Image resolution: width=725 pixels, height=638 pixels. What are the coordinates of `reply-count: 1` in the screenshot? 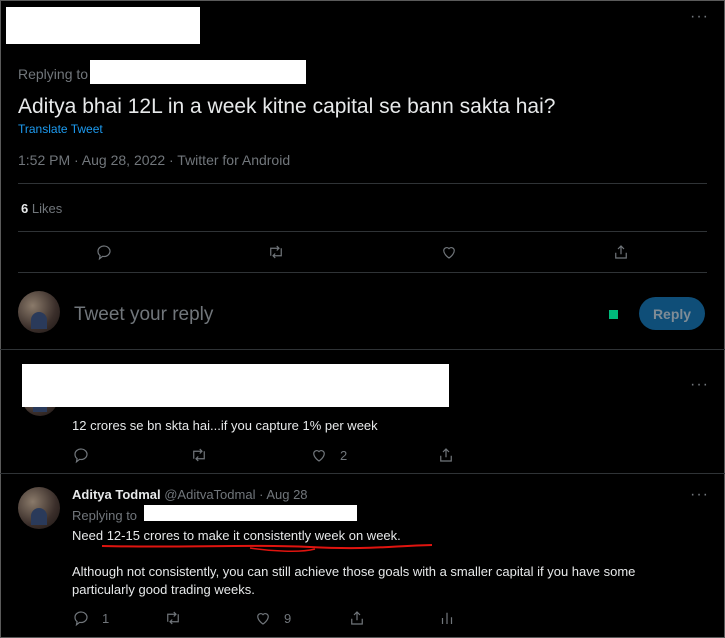 It's located at (106, 618).